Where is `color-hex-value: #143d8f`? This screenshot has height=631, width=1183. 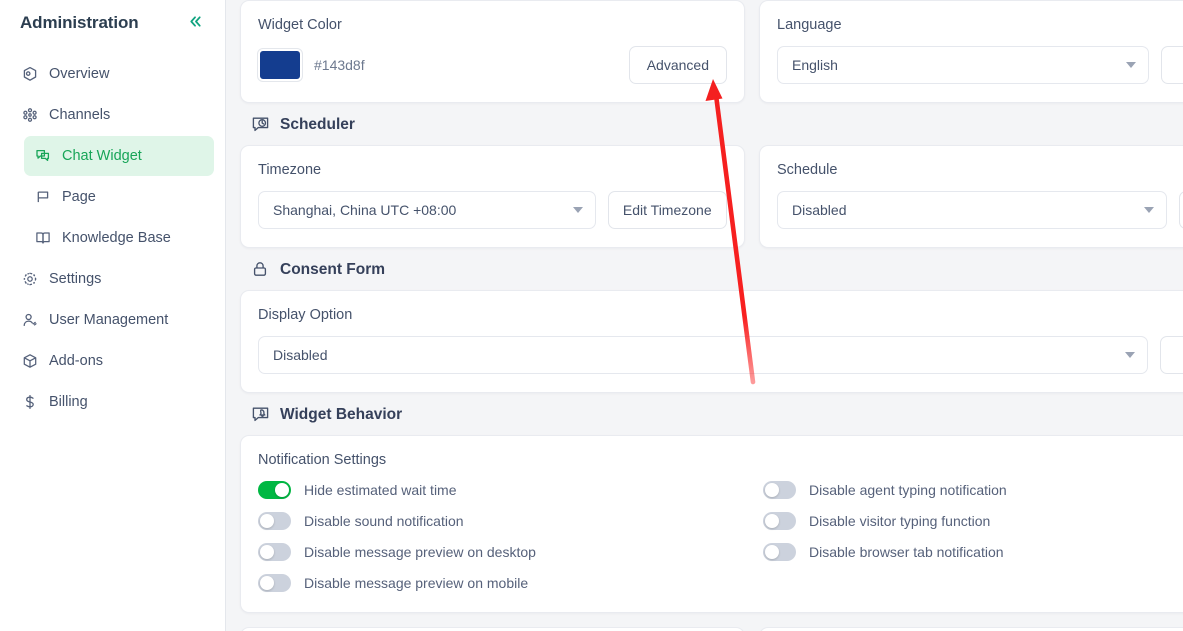 color-hex-value: #143d8f is located at coordinates (339, 65).